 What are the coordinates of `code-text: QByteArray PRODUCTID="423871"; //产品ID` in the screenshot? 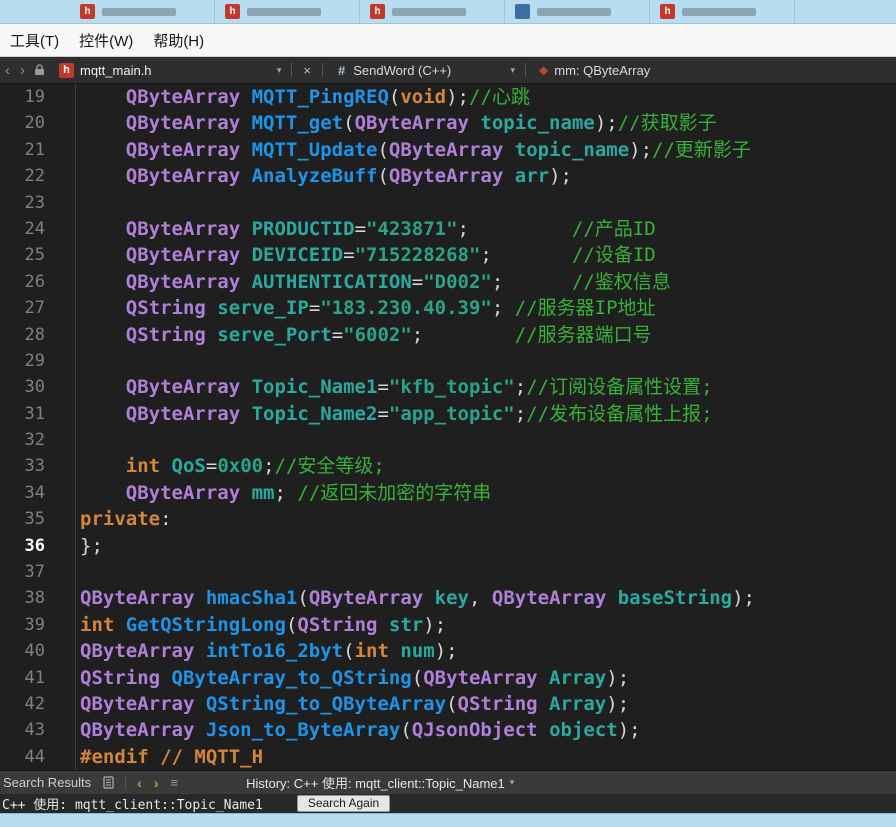 It's located at (390, 228).